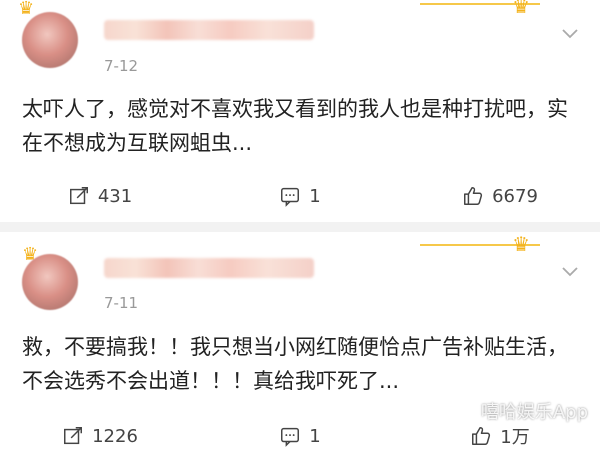 The image size is (600, 457). What do you see at coordinates (115, 436) in the screenshot?
I see `repost-count: 1226` at bounding box center [115, 436].